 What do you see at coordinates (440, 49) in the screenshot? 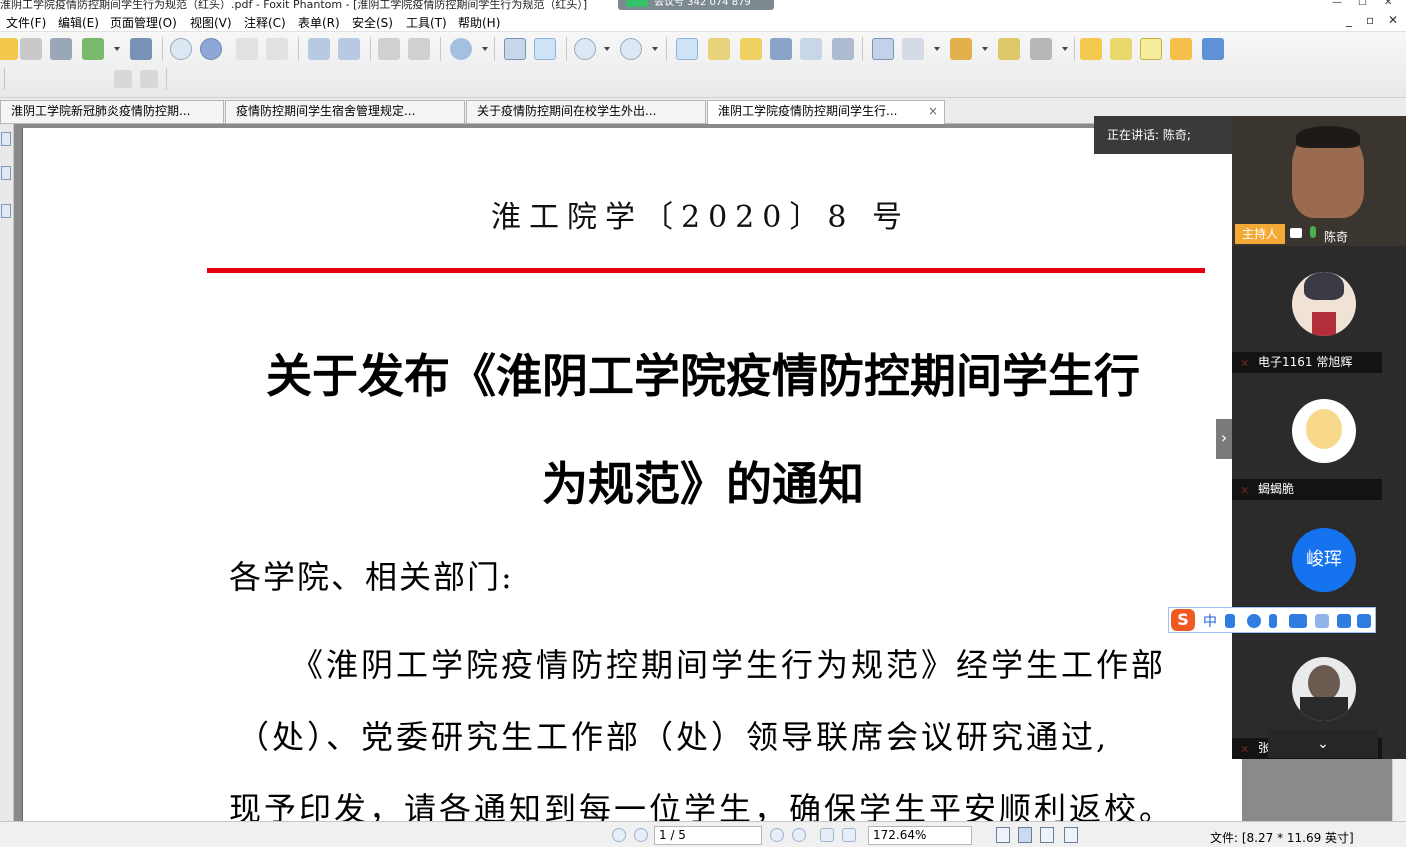
I see `toolbar-separator` at bounding box center [440, 49].